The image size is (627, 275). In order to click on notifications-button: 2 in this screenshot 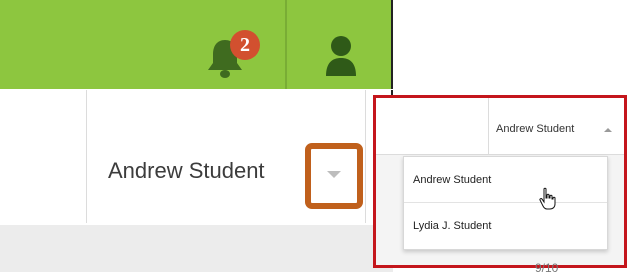, I will do `click(232, 56)`.